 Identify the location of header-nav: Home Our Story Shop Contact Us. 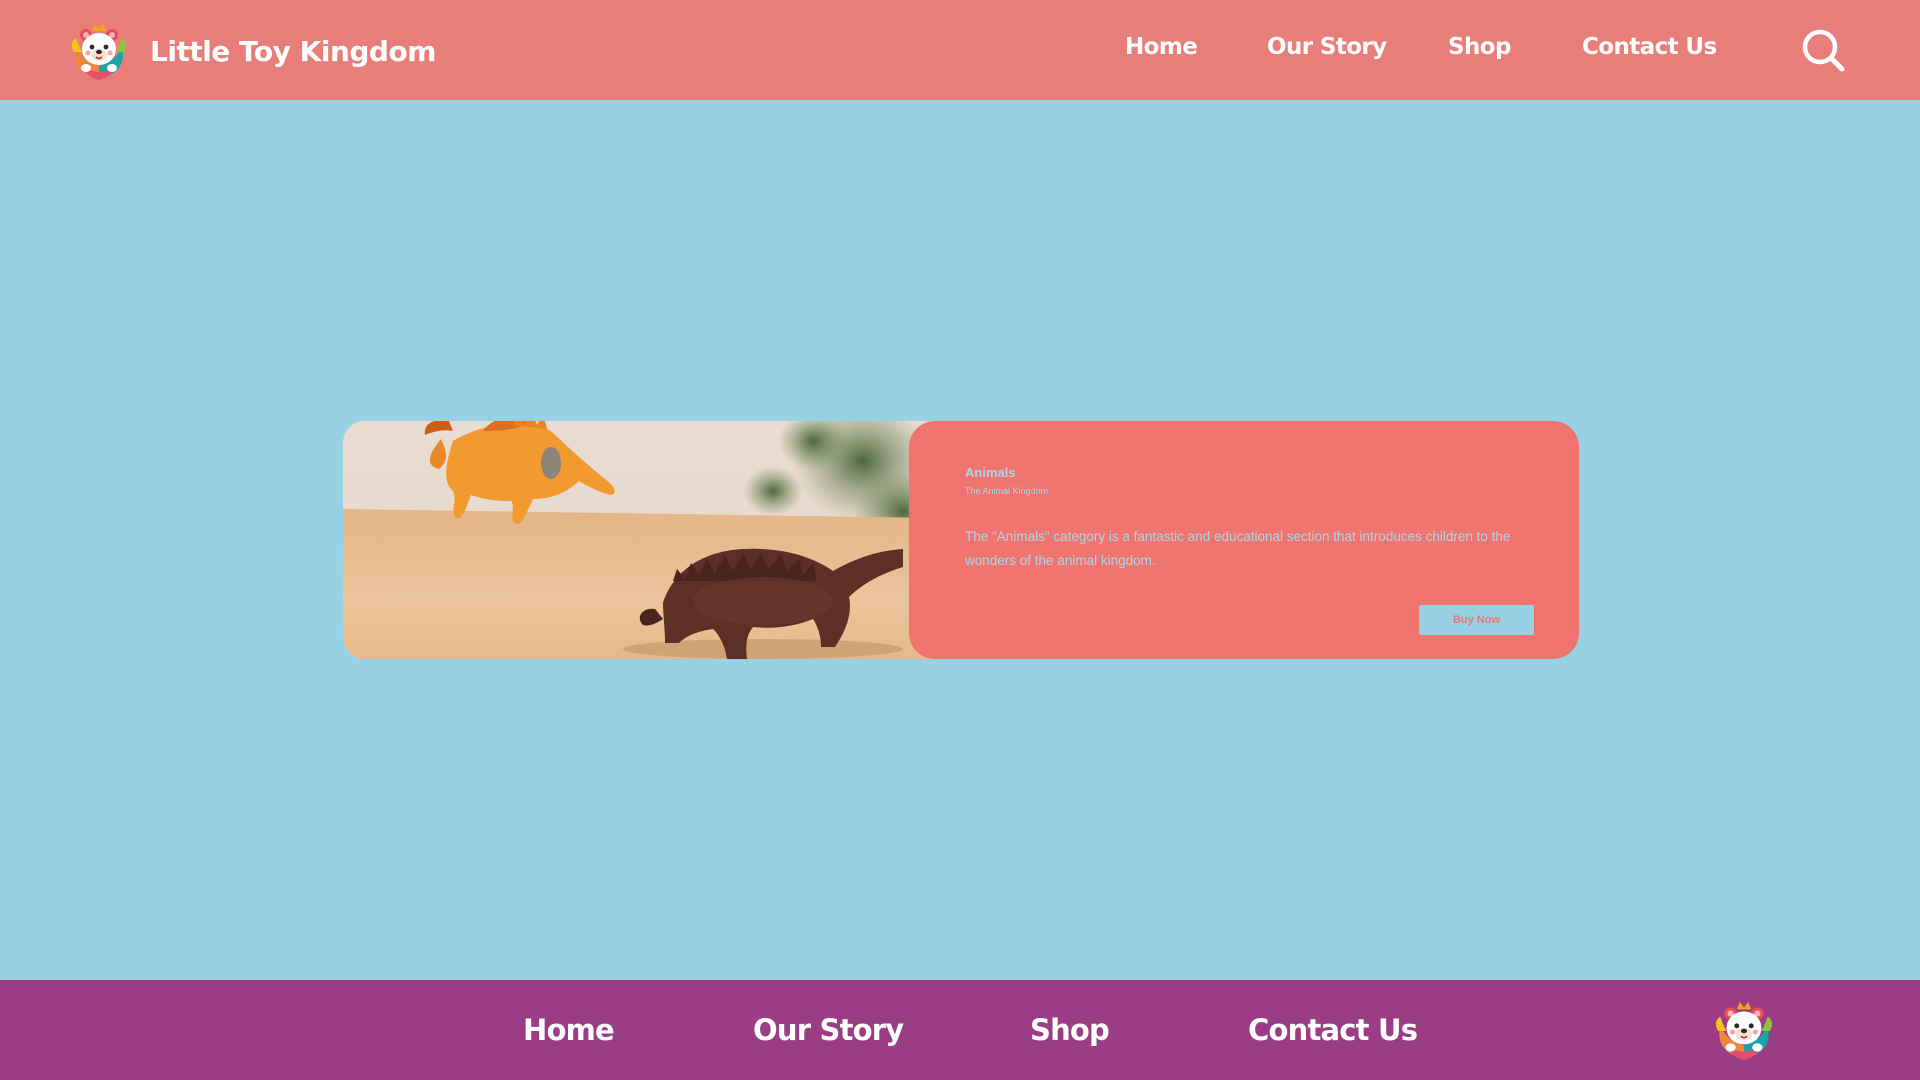
(960, 50).